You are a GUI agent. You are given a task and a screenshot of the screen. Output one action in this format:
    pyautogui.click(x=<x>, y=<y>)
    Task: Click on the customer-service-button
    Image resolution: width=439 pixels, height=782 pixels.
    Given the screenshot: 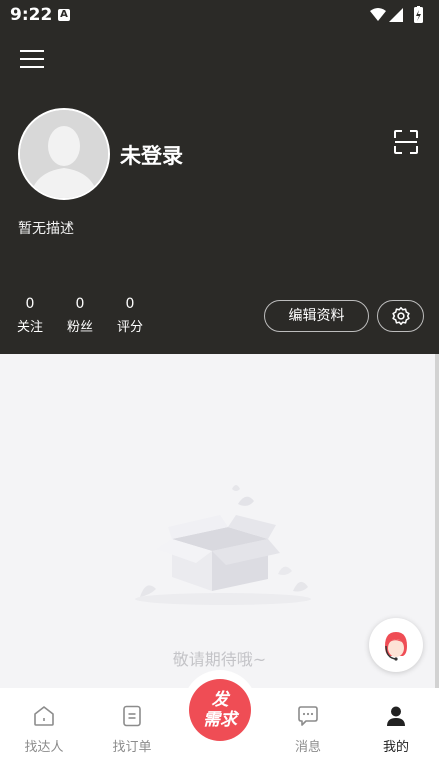 What is the action you would take?
    pyautogui.click(x=396, y=645)
    